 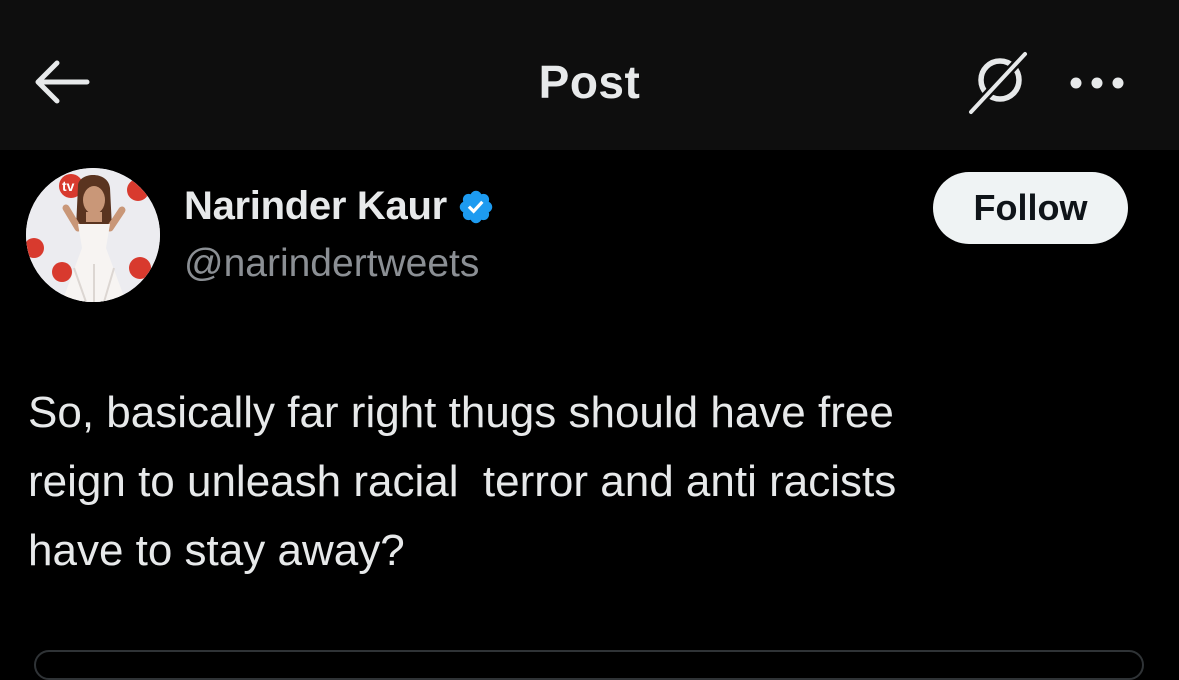 I want to click on grok-button, so click(x=998, y=82).